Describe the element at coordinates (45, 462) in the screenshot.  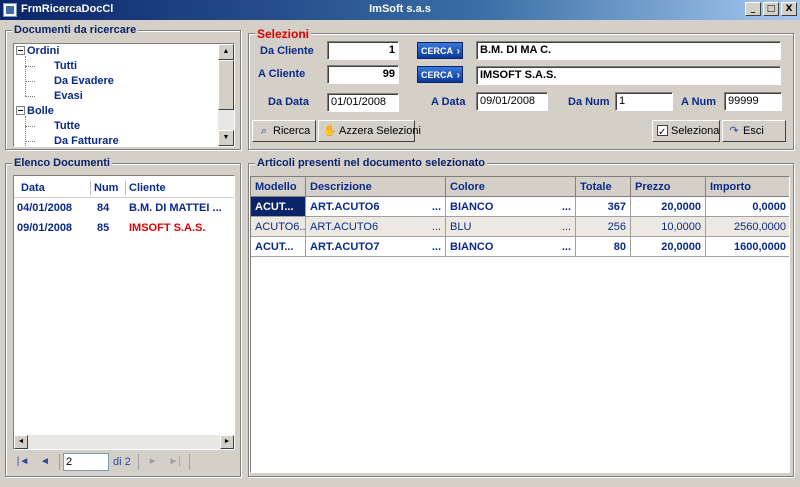
I see `move-previous-icon: ◄` at that location.